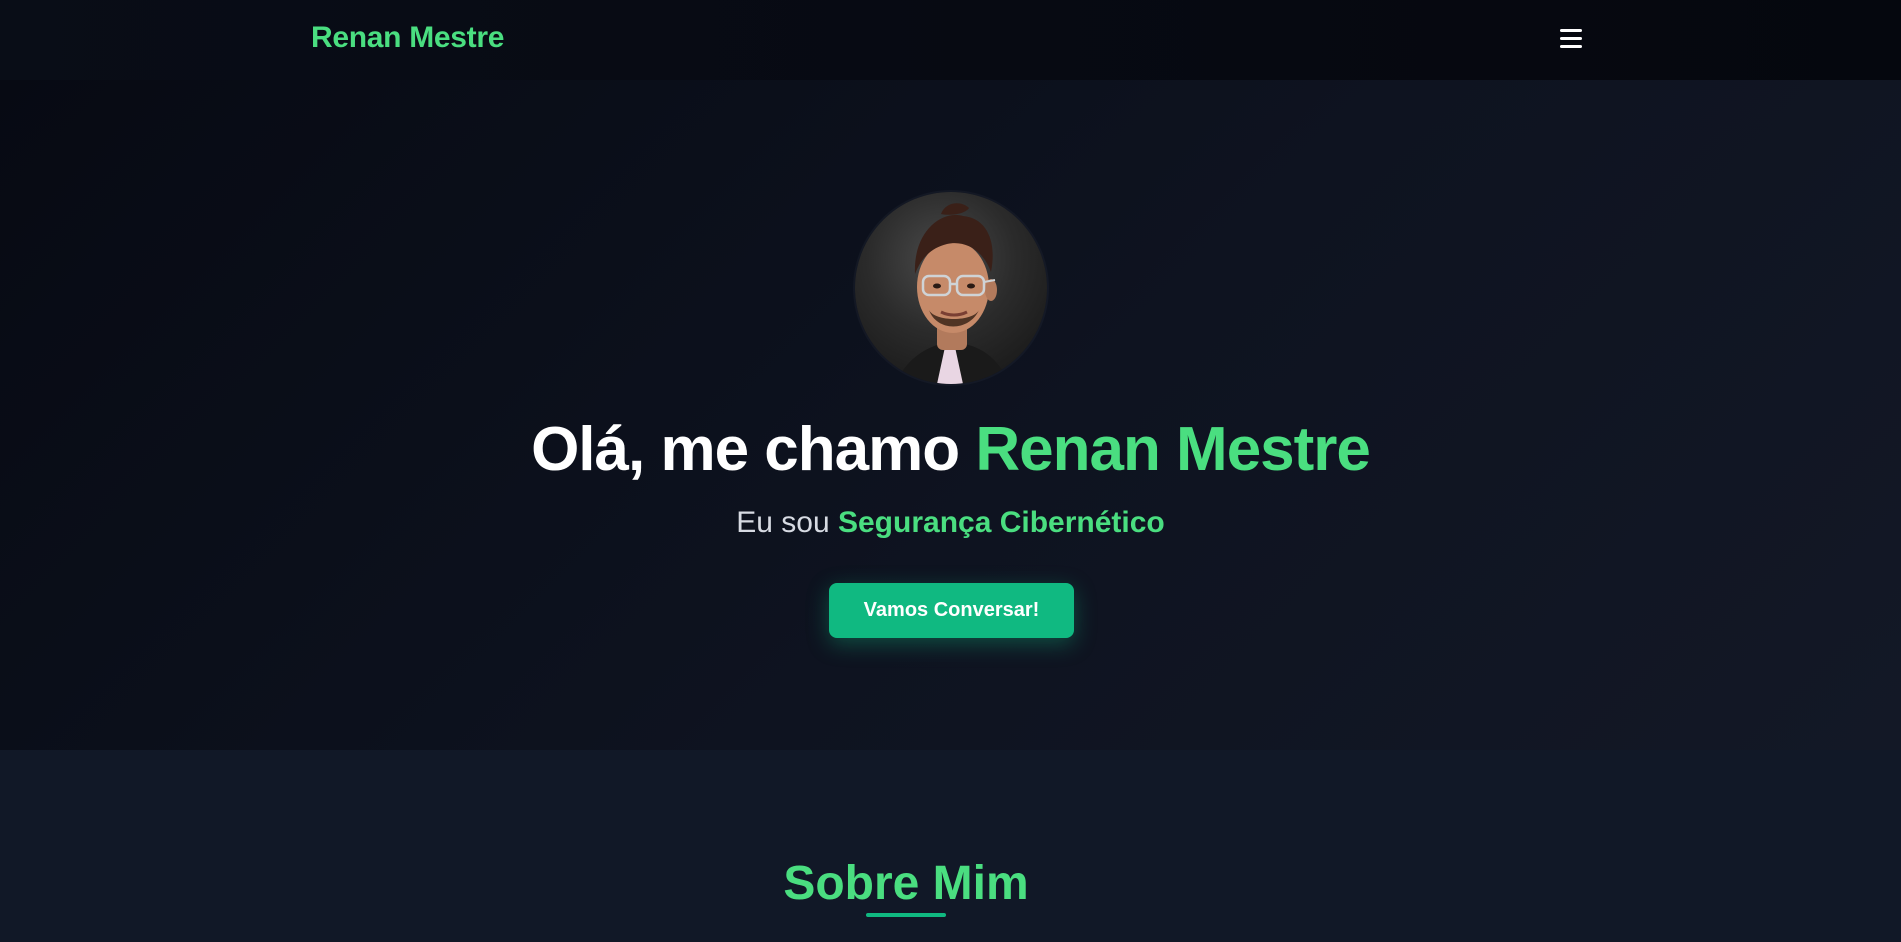 Image resolution: width=1901 pixels, height=942 pixels. Describe the element at coordinates (407, 38) in the screenshot. I see `brand-logo: Renan Mestre` at that location.